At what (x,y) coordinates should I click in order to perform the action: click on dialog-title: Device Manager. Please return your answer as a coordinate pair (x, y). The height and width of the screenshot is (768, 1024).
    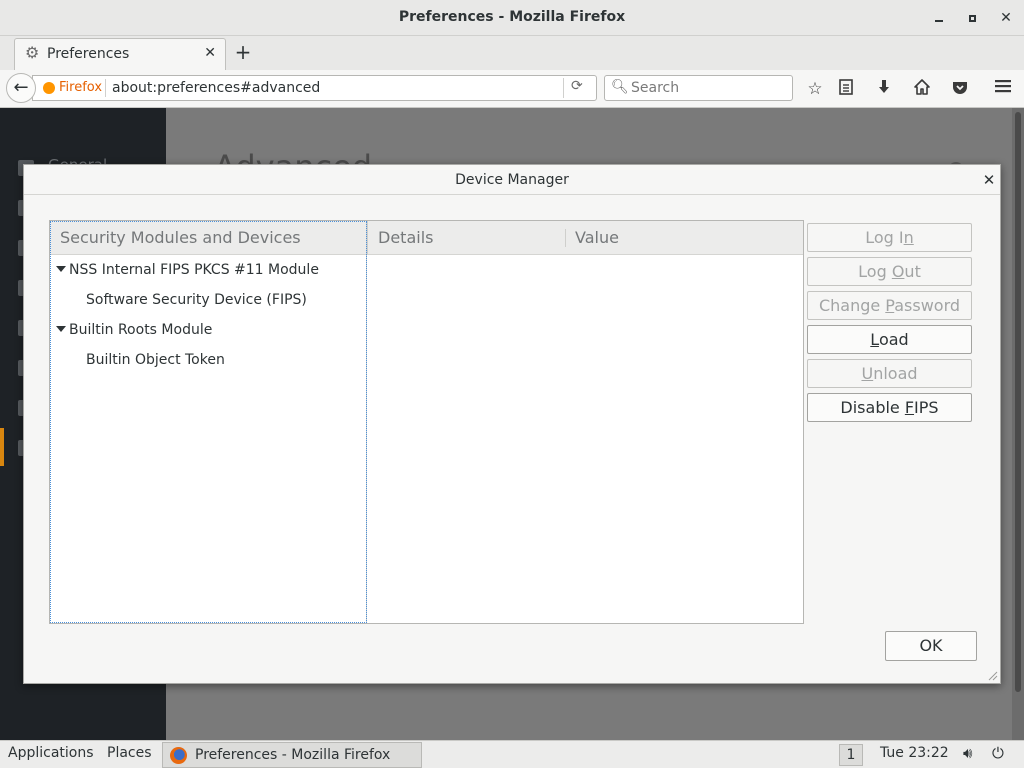
    Looking at the image, I should click on (512, 180).